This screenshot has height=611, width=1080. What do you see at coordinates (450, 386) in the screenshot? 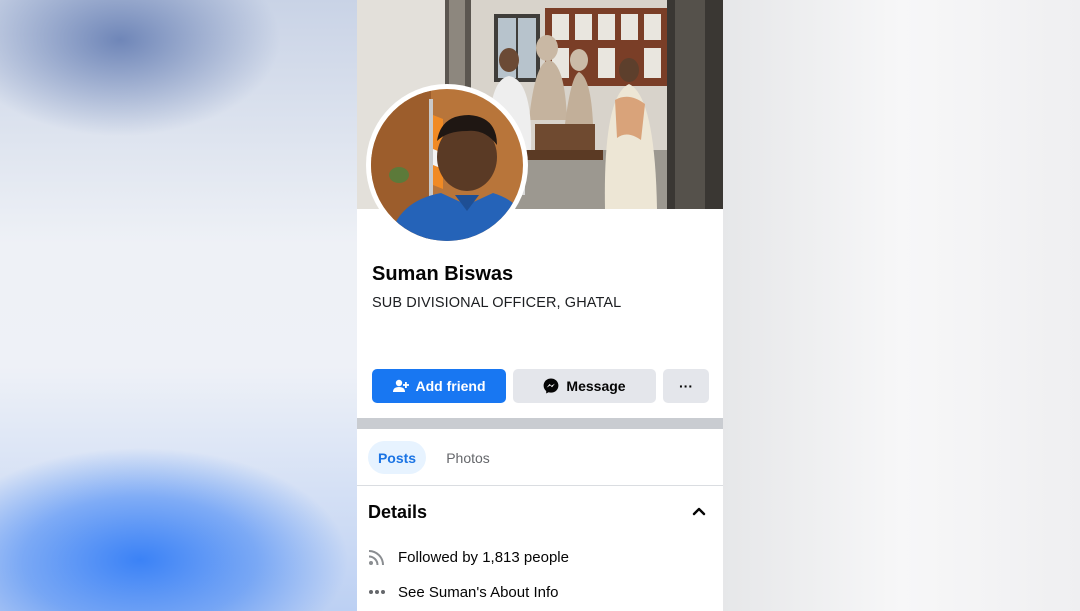
I see `add-friend-label: Add friend` at bounding box center [450, 386].